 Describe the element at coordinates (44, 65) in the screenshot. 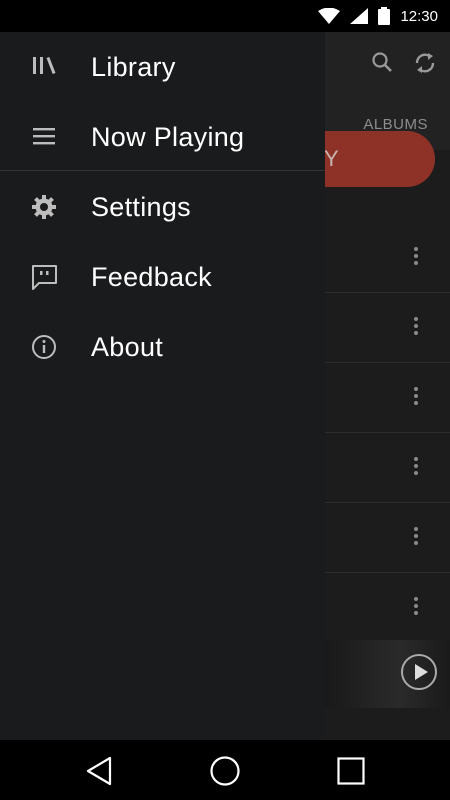

I see `library-icon` at that location.